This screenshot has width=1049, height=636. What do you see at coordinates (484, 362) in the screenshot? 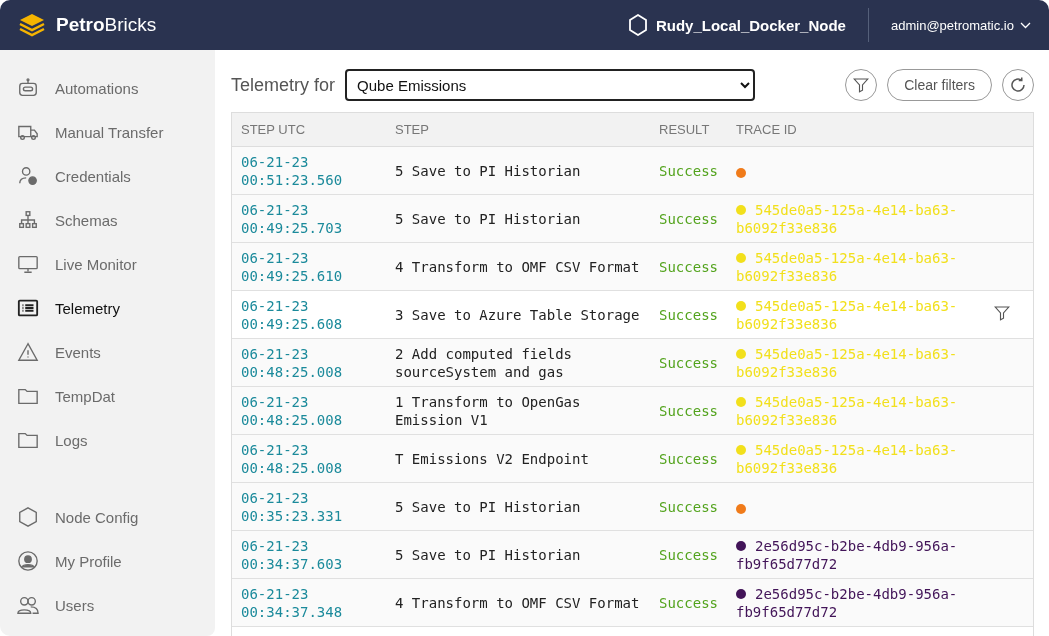
I see `table-cell-text: 2 Add computed fields sourceSystem and gas` at bounding box center [484, 362].